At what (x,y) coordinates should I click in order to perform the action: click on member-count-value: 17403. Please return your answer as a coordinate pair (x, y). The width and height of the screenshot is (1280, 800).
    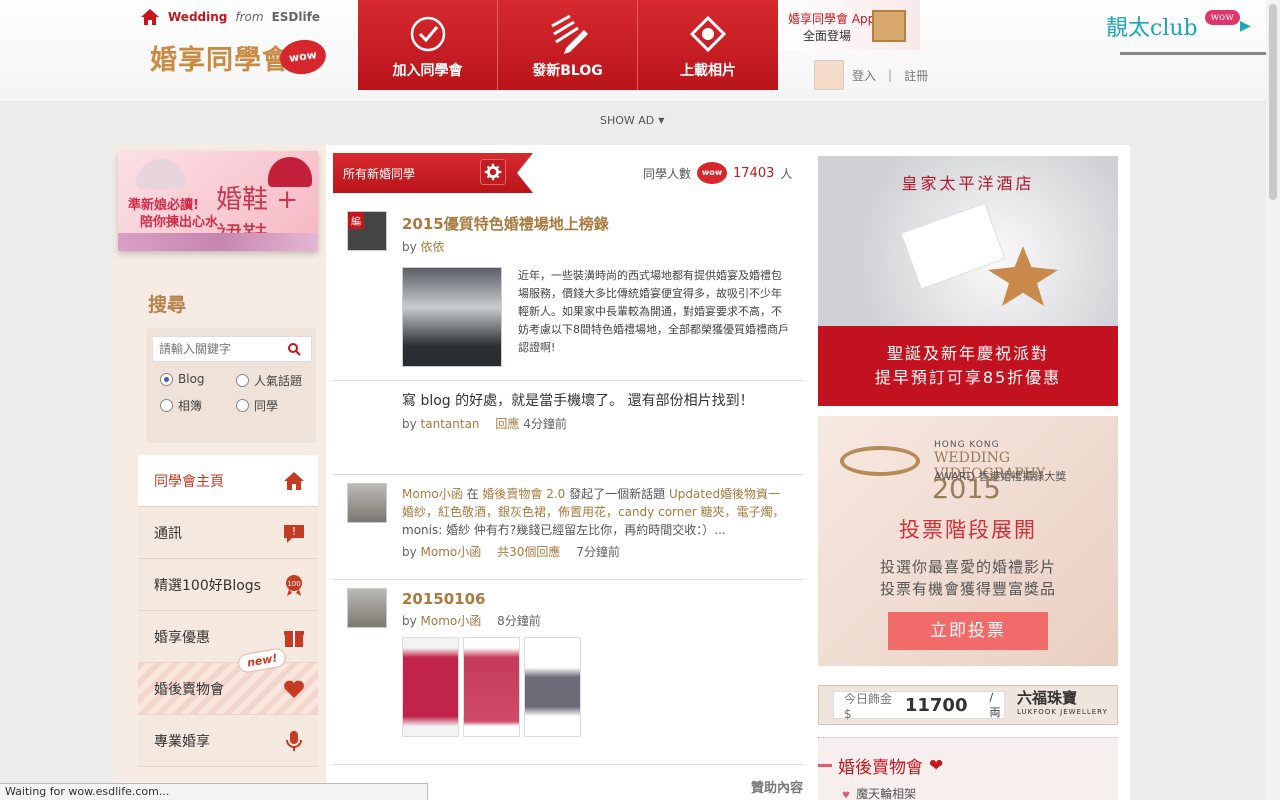
    Looking at the image, I should click on (754, 173).